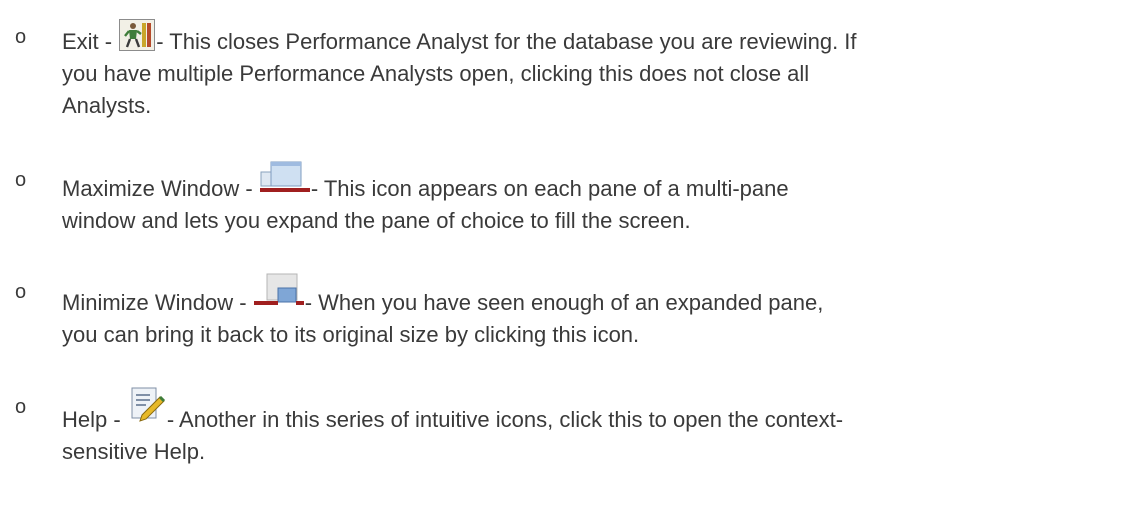 The image size is (1124, 509). I want to click on item-term: Exit -, so click(87, 41).